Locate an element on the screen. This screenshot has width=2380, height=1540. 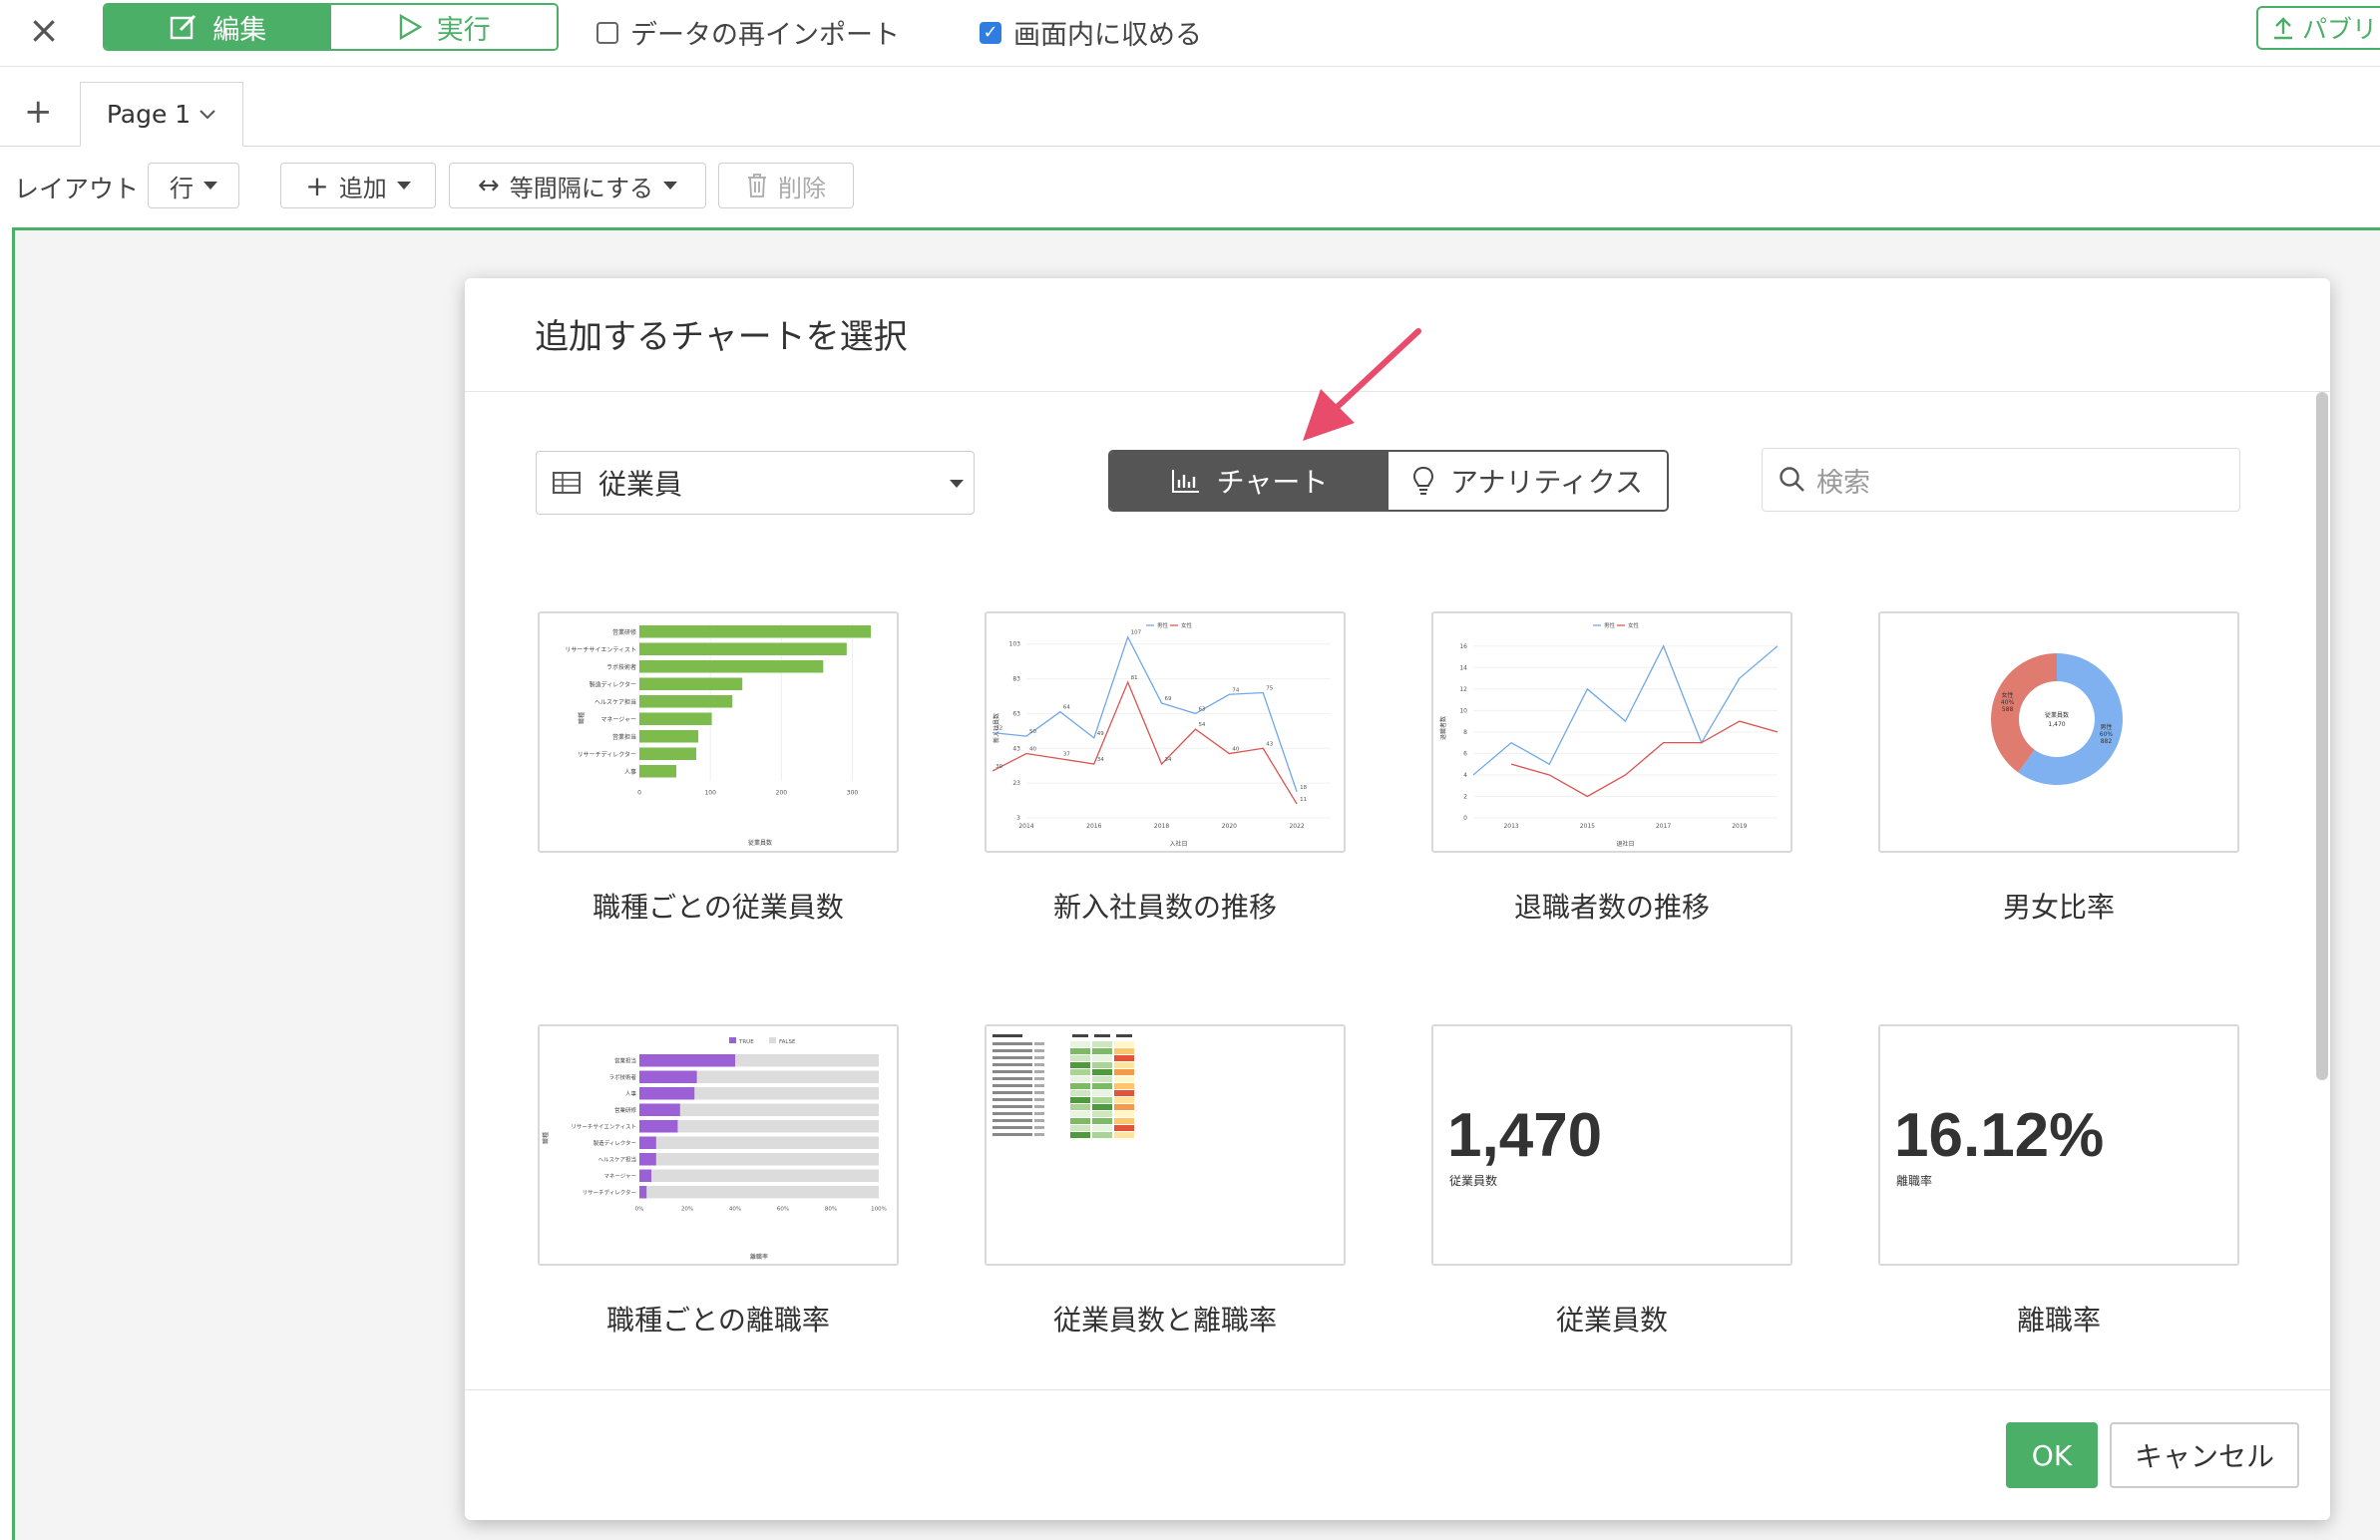
tick-label: 2014 is located at coordinates (1025, 826).